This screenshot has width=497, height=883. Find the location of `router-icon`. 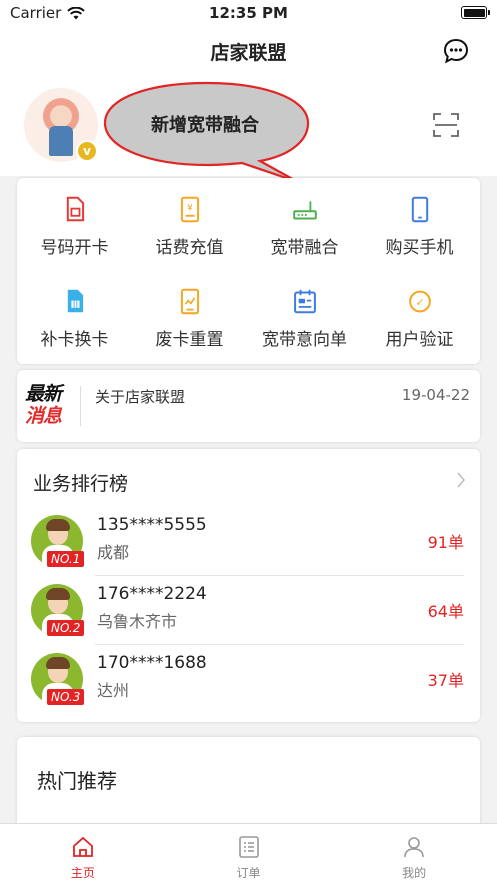

router-icon is located at coordinates (304, 210).